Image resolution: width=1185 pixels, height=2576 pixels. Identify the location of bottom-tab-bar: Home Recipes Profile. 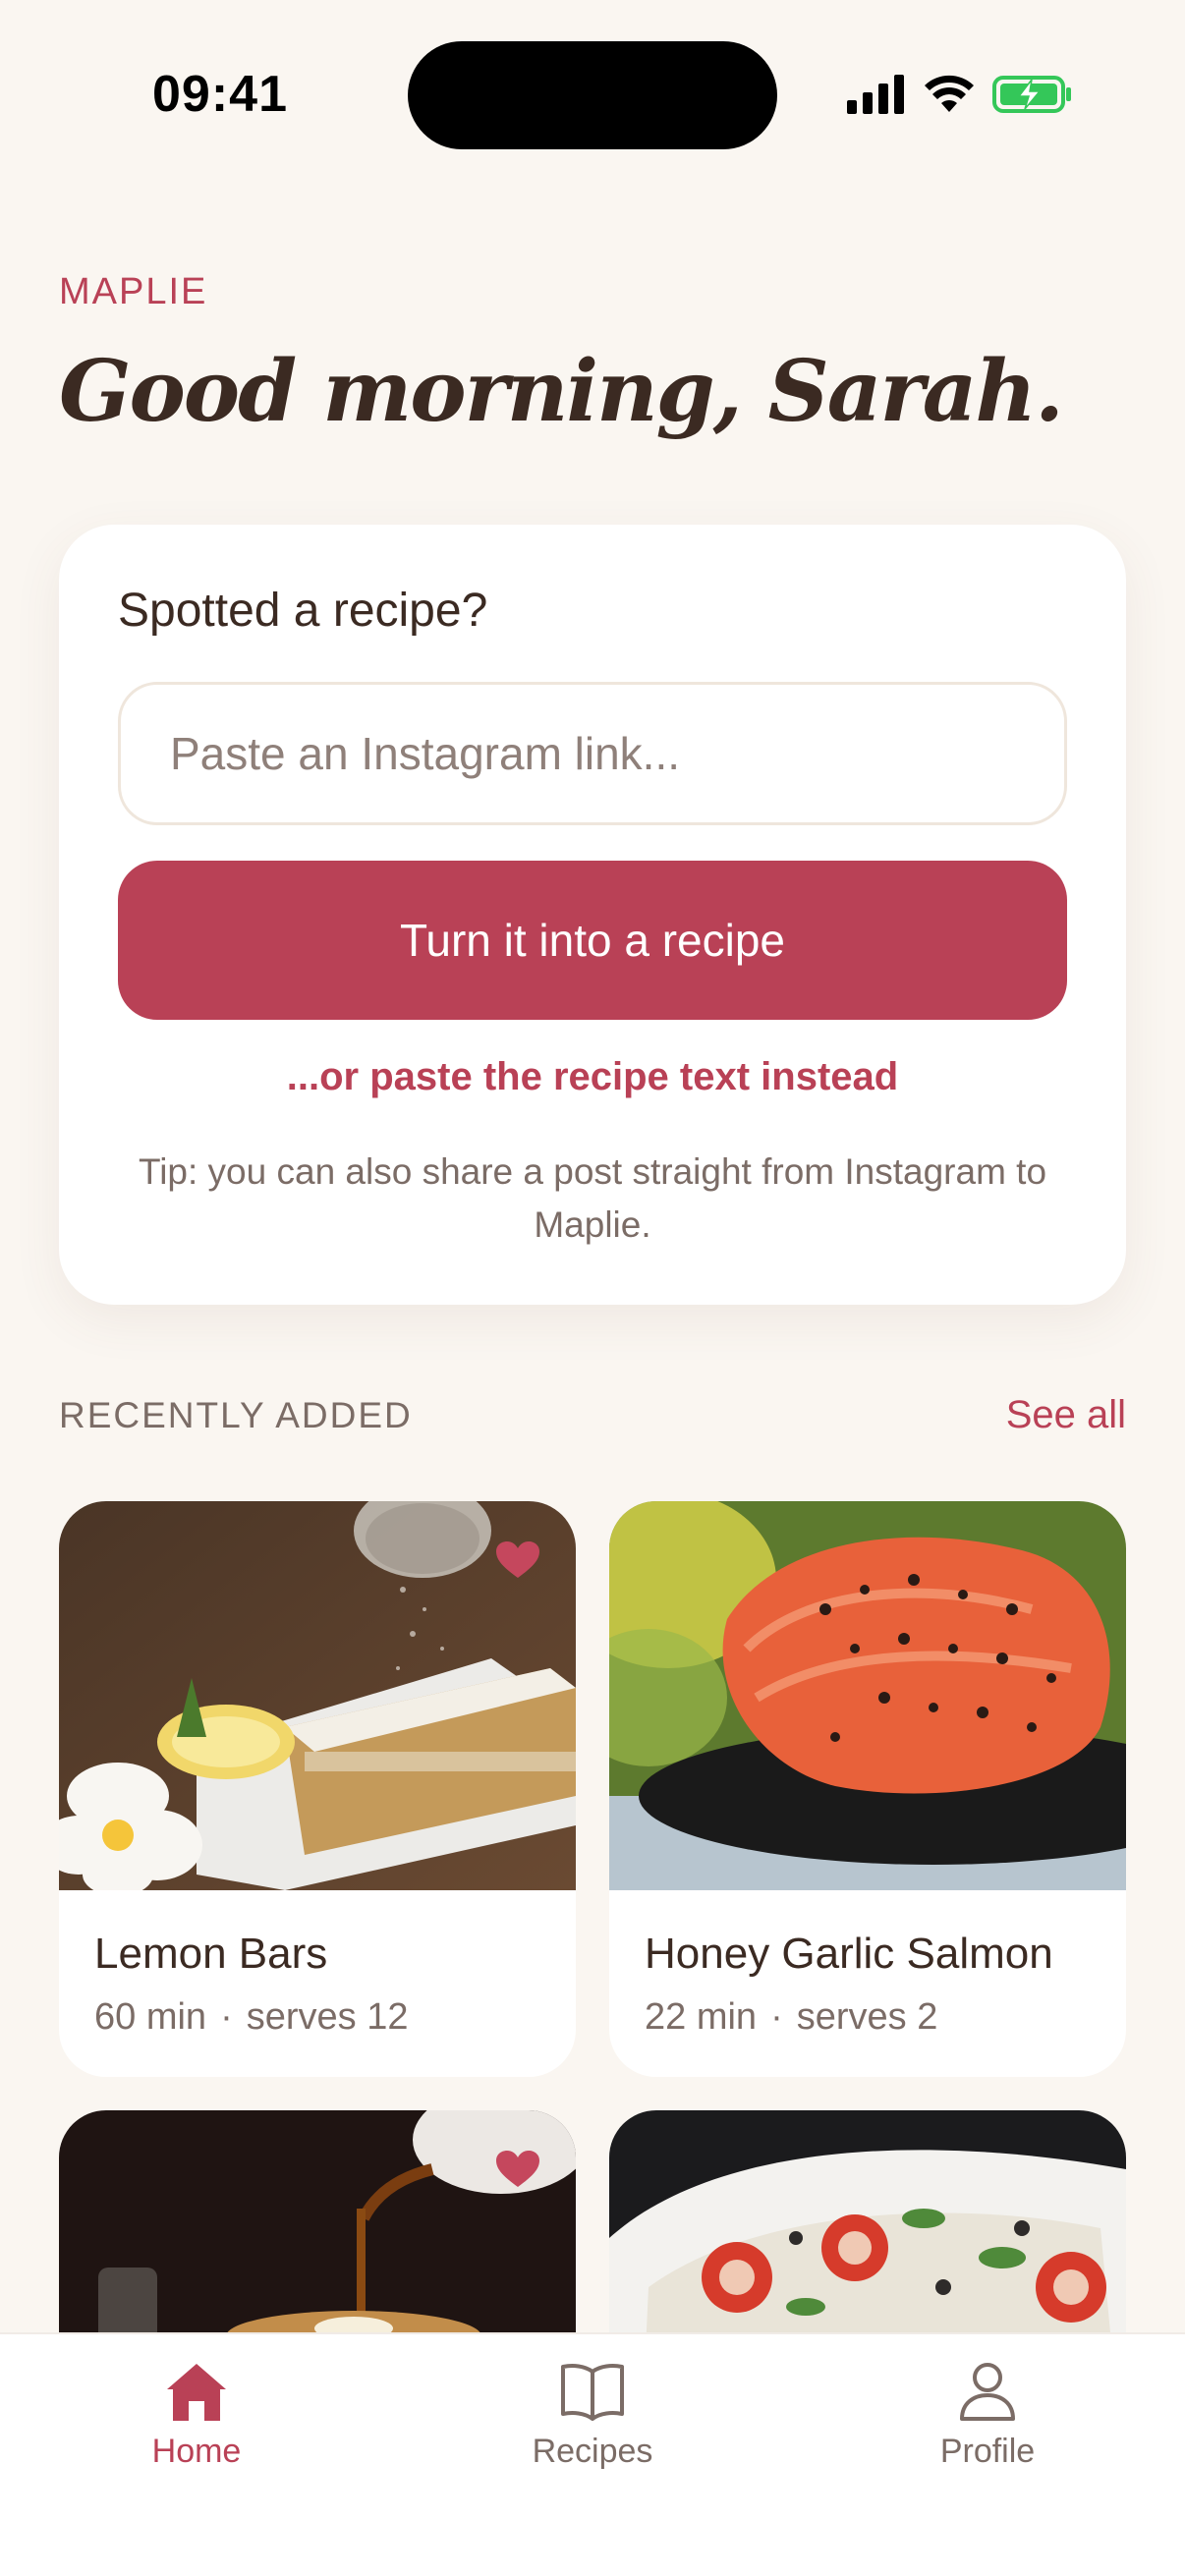
(592, 2454).